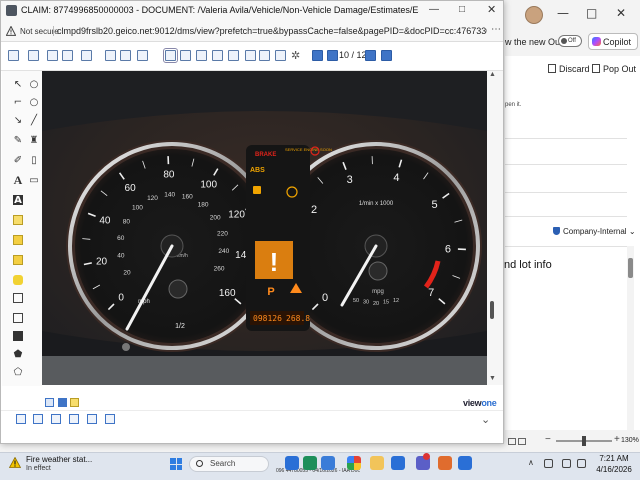  Describe the element at coordinates (250, 55) in the screenshot. I see `flip-icon` at that location.